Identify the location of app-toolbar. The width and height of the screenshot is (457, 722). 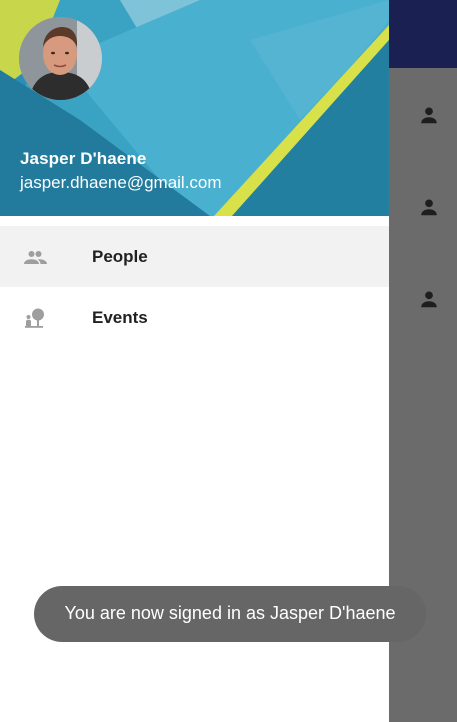
(423, 34).